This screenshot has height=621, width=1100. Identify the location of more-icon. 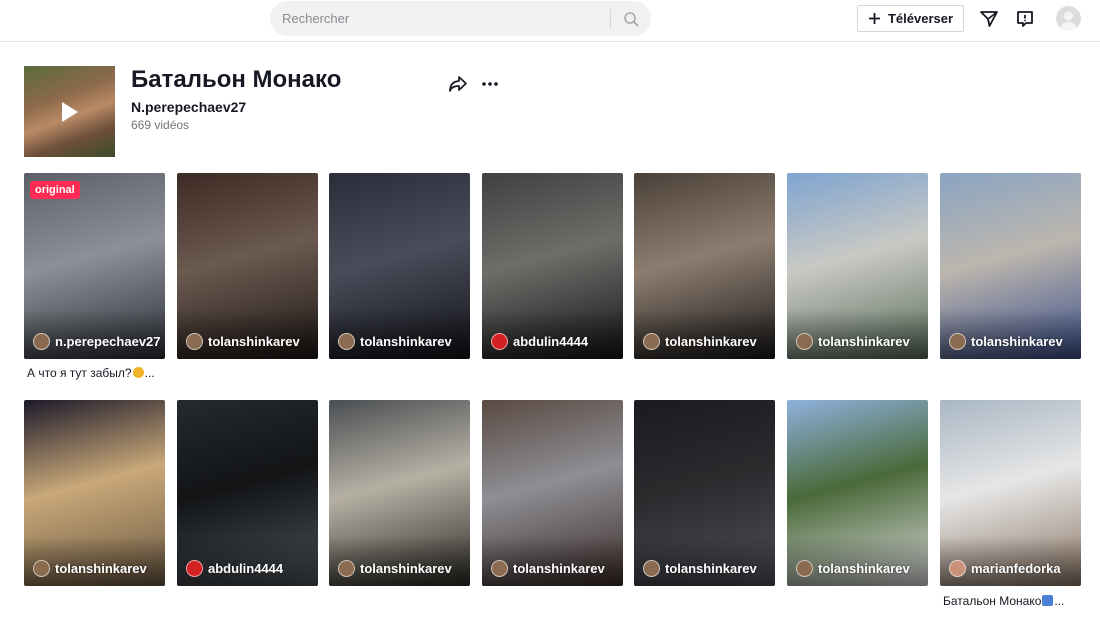
(490, 84).